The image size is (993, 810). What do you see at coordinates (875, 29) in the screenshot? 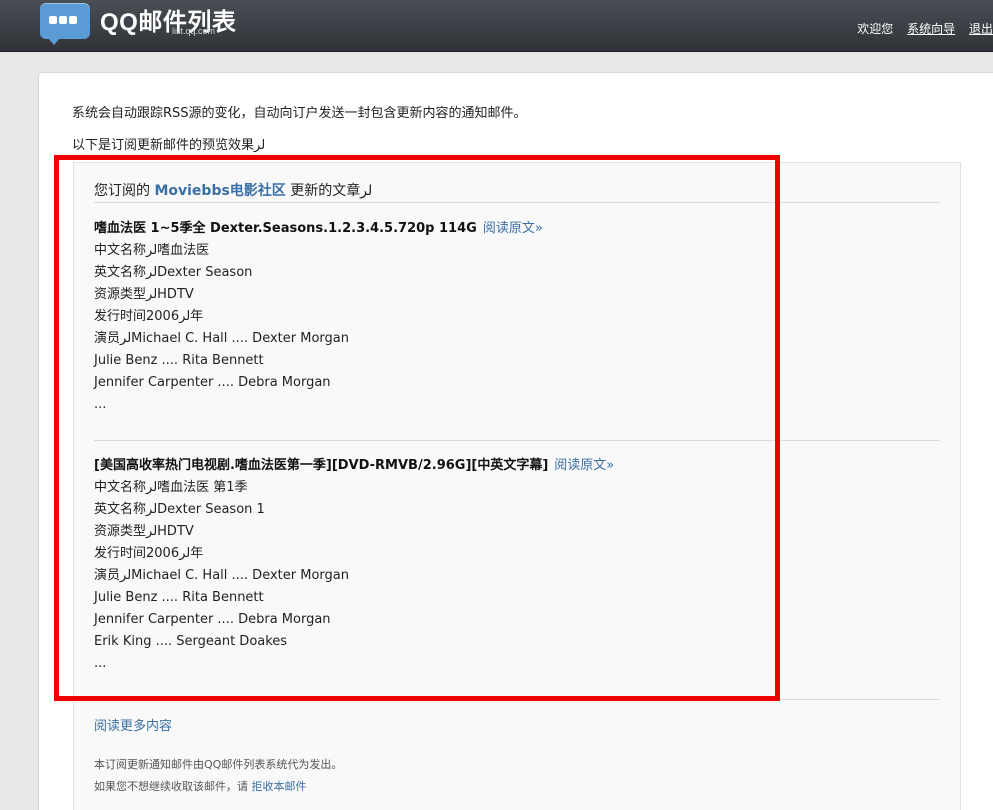
I see `welcome-text: 欢迎您` at bounding box center [875, 29].